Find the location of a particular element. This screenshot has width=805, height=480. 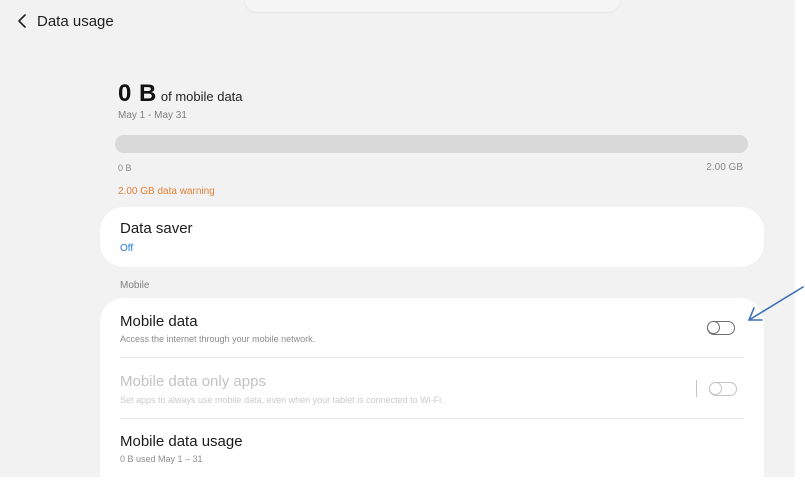

mobile-data-toggle is located at coordinates (721, 328).